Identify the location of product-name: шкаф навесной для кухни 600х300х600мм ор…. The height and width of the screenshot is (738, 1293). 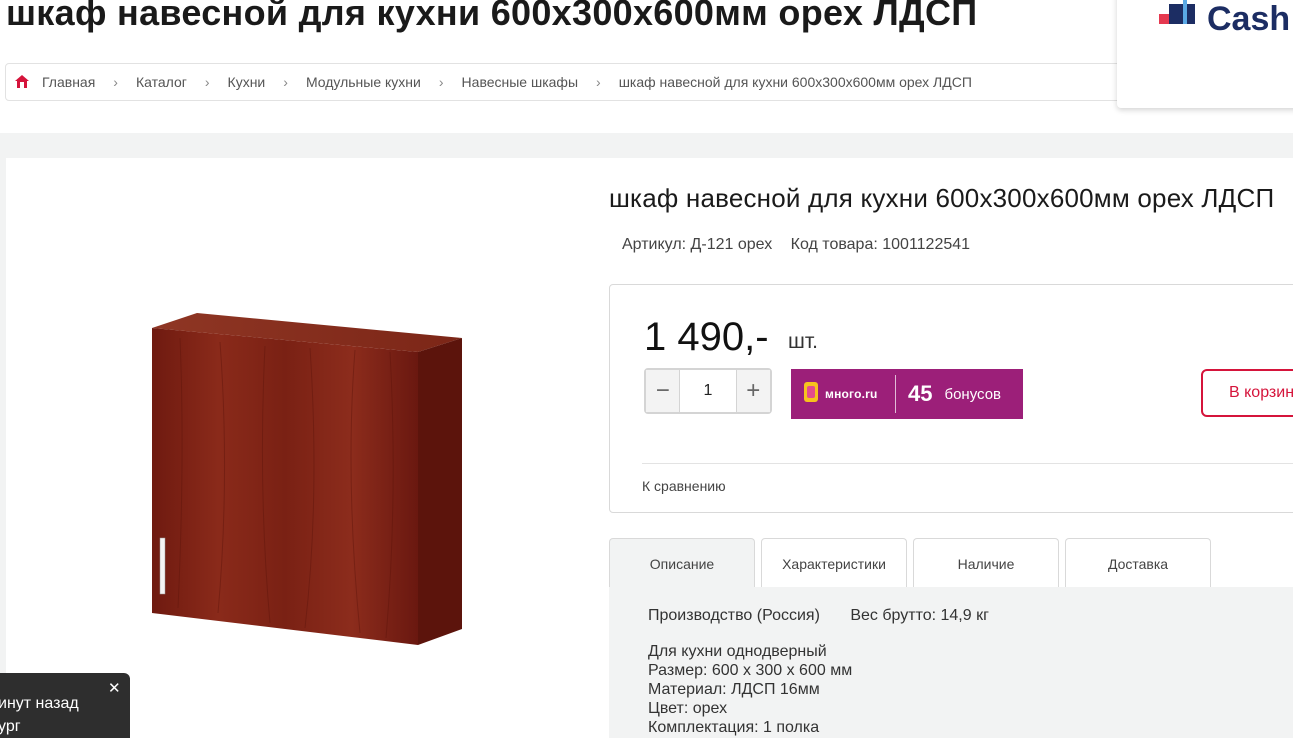
(942, 198).